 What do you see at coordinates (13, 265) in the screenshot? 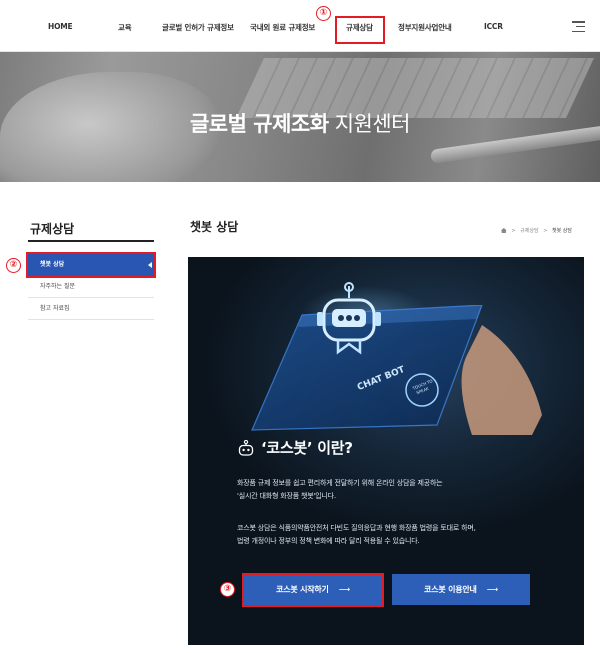
I see `annotation-number-2: ②` at bounding box center [13, 265].